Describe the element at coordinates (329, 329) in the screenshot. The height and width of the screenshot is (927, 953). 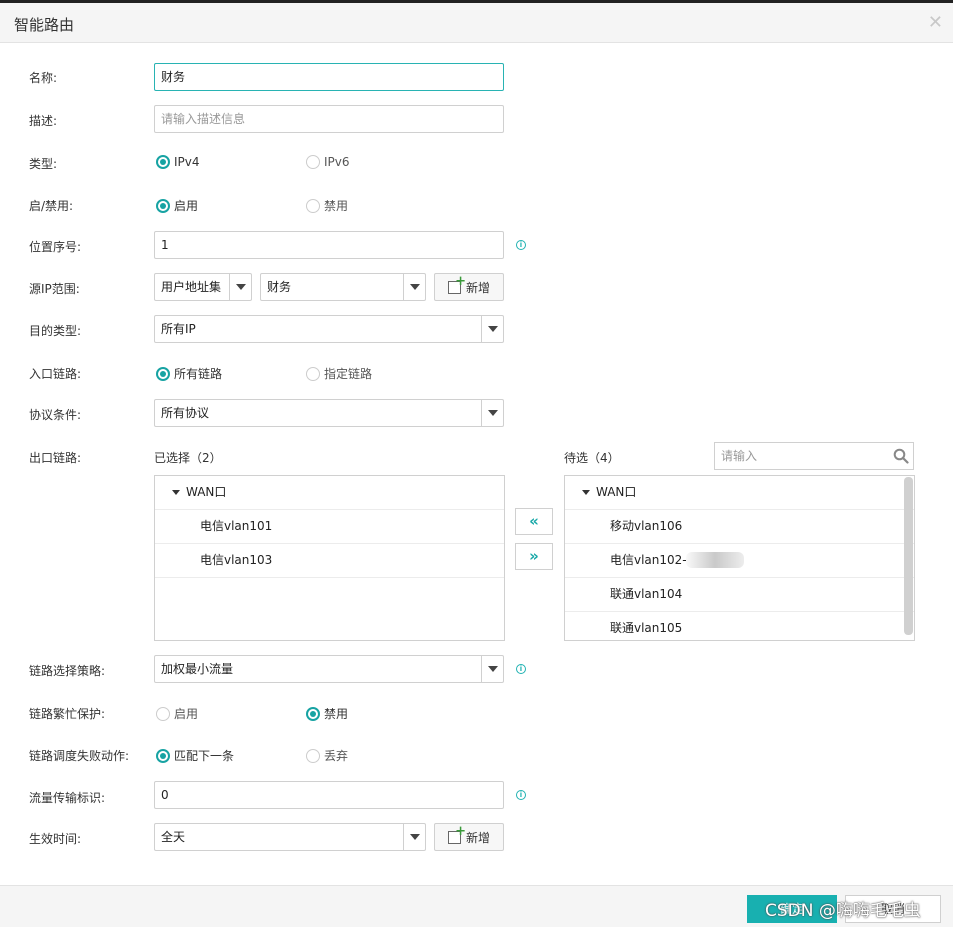
I see `dst-type-select: 所有IP` at that location.